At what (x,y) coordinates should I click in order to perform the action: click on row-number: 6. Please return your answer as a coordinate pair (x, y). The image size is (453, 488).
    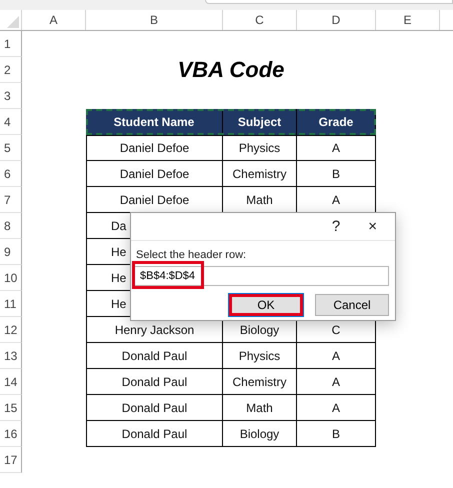
    Looking at the image, I should click on (11, 174).